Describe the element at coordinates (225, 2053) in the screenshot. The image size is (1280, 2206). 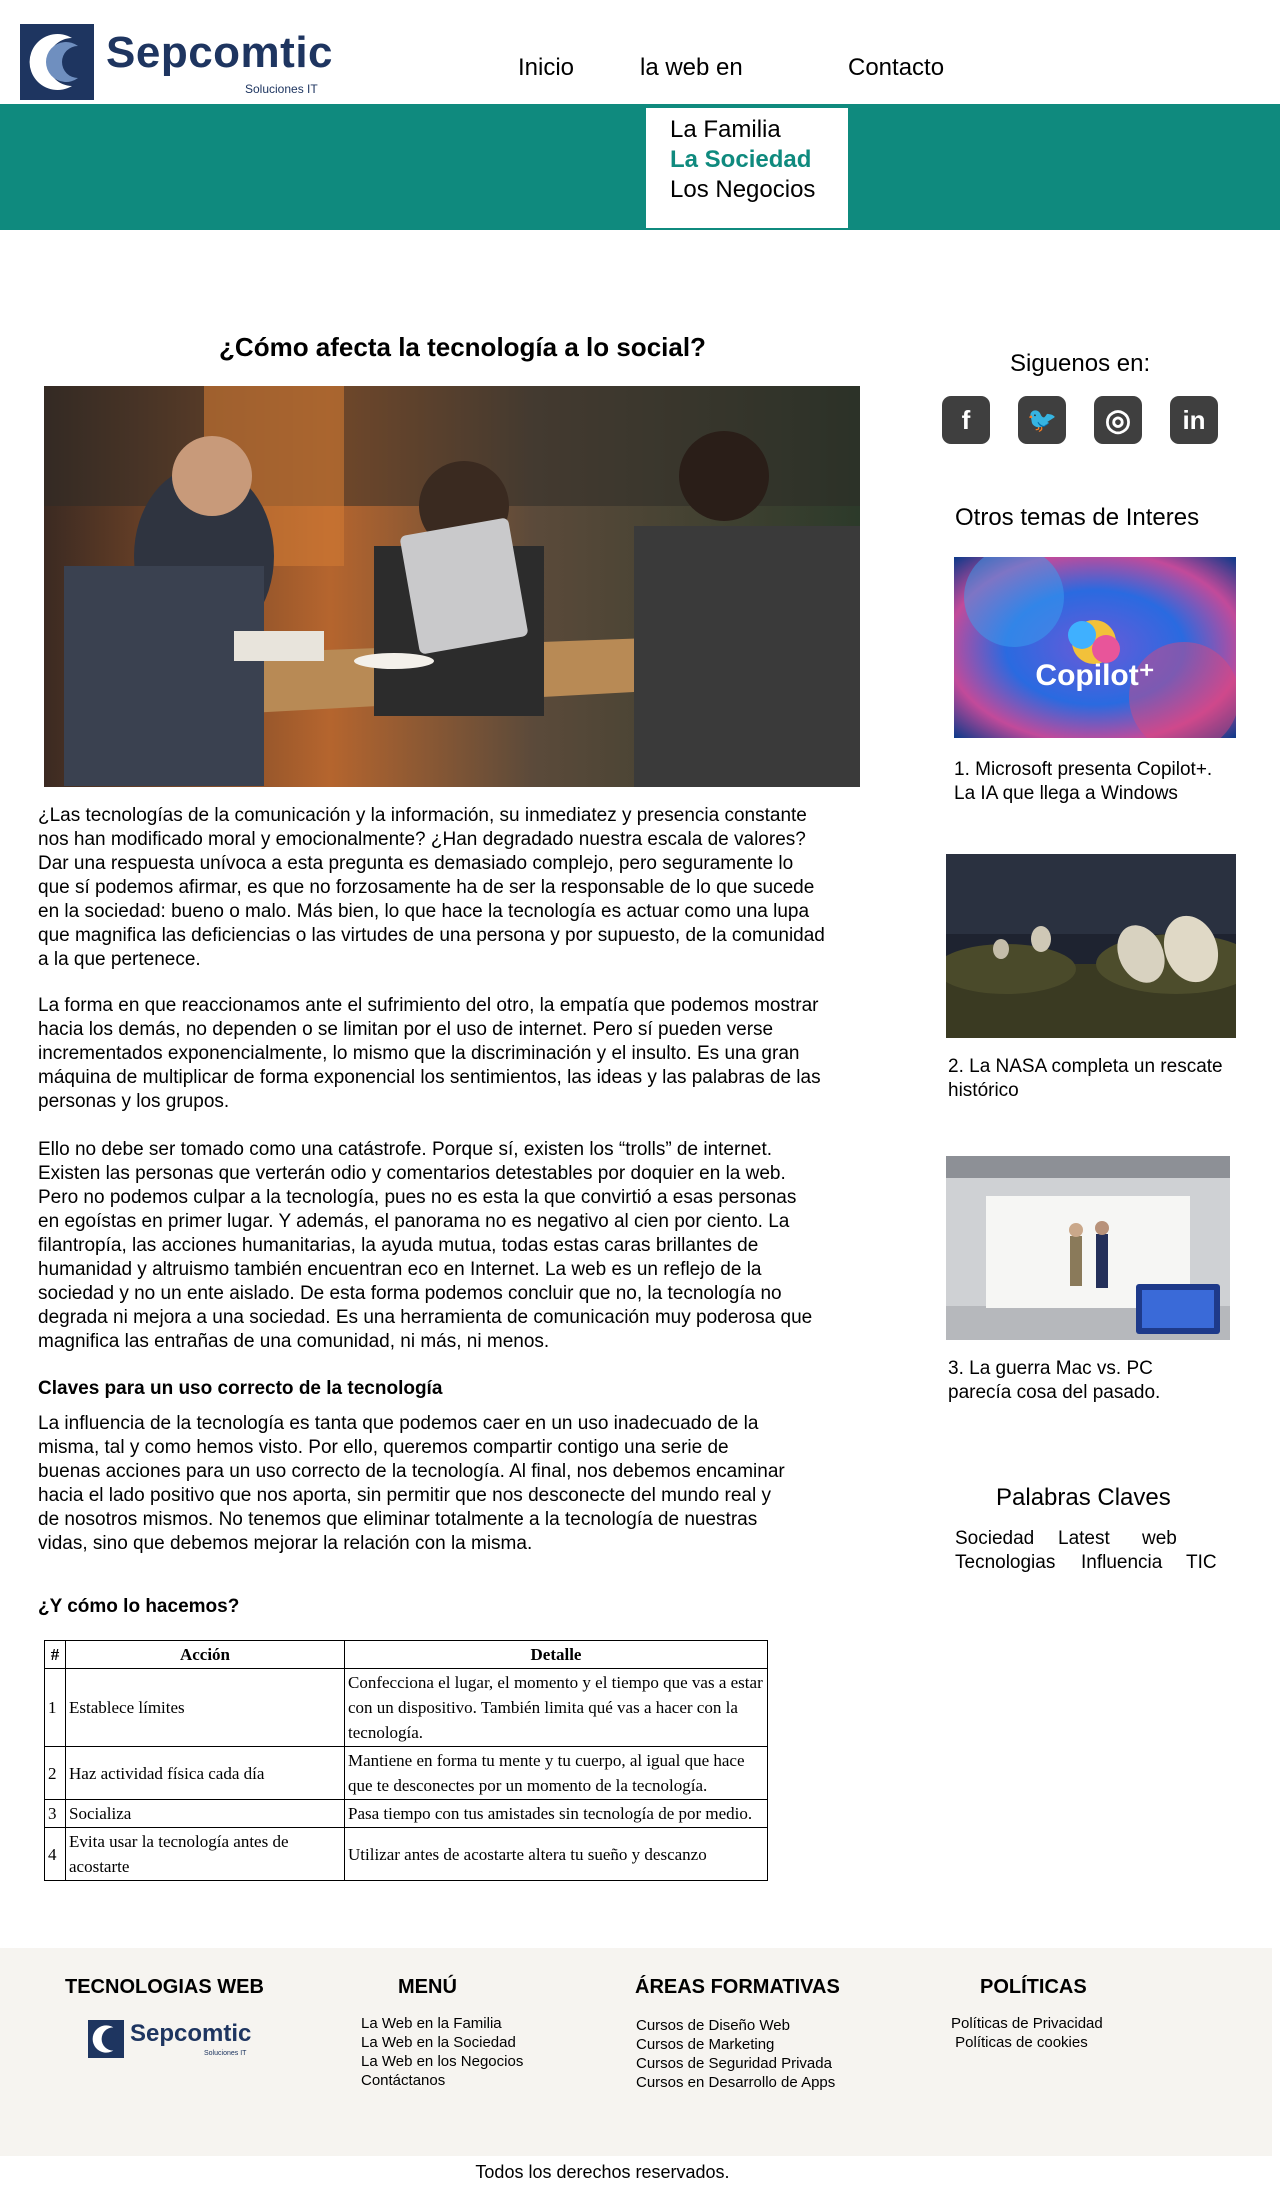
I see `footer-brand-tagline: Soluciones IT` at that location.